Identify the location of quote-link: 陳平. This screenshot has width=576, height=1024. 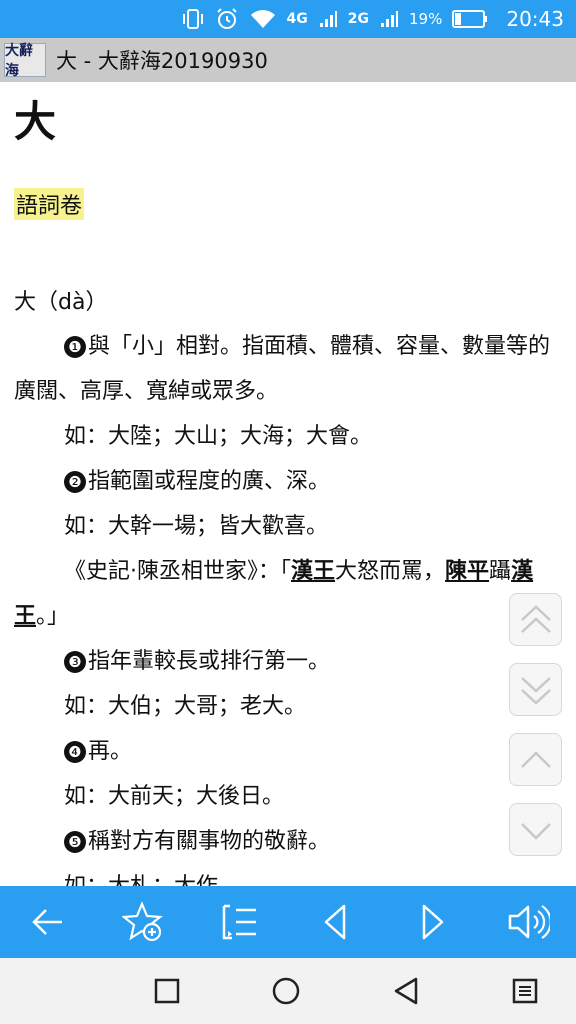
(467, 571).